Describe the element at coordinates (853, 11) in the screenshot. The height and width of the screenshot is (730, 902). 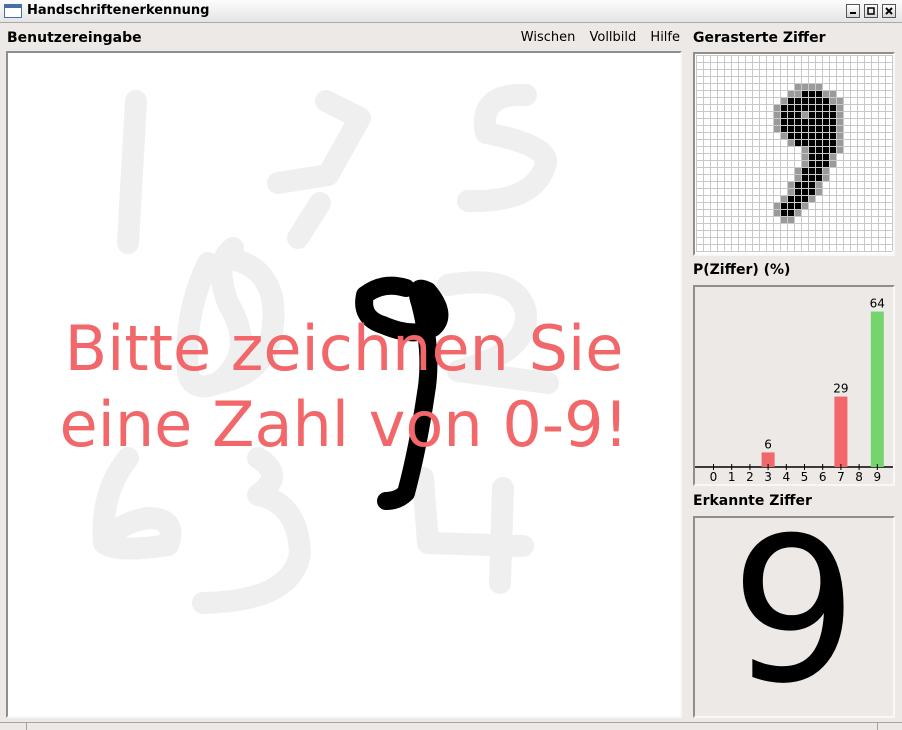
I see `minimize-button` at that location.